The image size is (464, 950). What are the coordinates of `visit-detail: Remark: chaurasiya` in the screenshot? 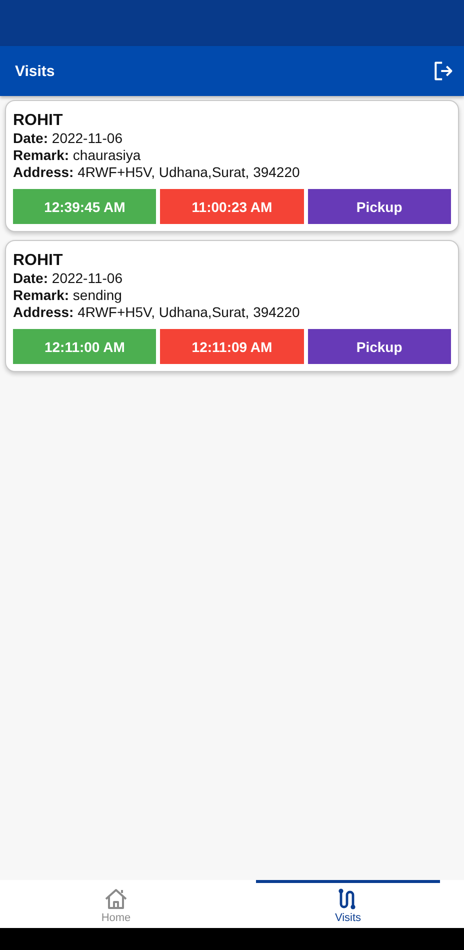 It's located at (77, 155).